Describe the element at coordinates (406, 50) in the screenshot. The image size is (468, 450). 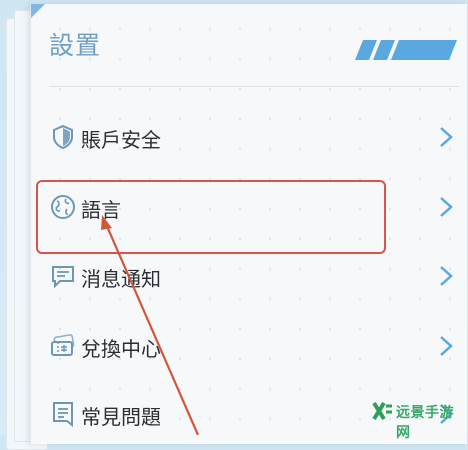
I see `header-stripes-decoration` at that location.